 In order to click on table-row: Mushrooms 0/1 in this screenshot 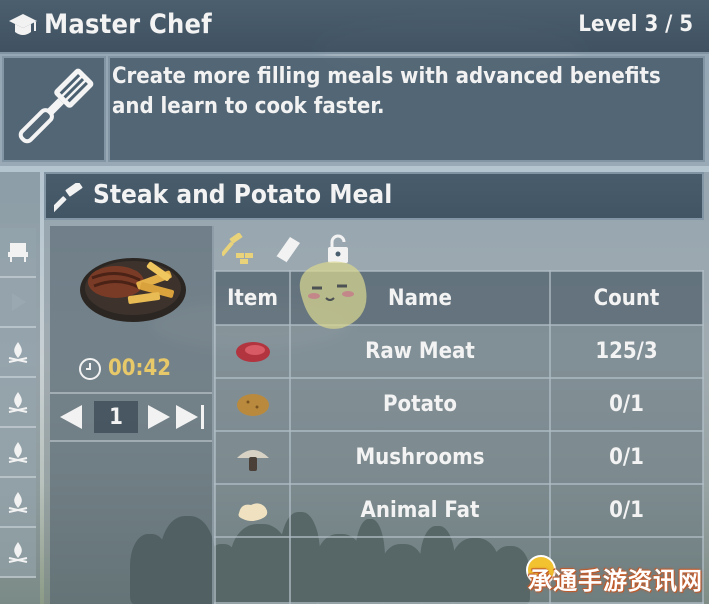, I will do `click(459, 457)`.